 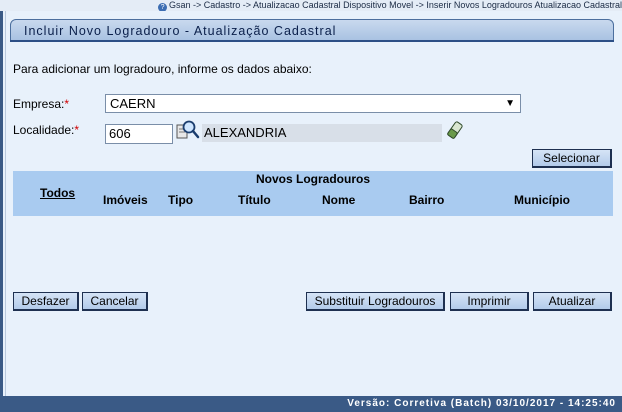 What do you see at coordinates (133, 103) in the screenshot?
I see `empresa-select-value: CAERN` at bounding box center [133, 103].